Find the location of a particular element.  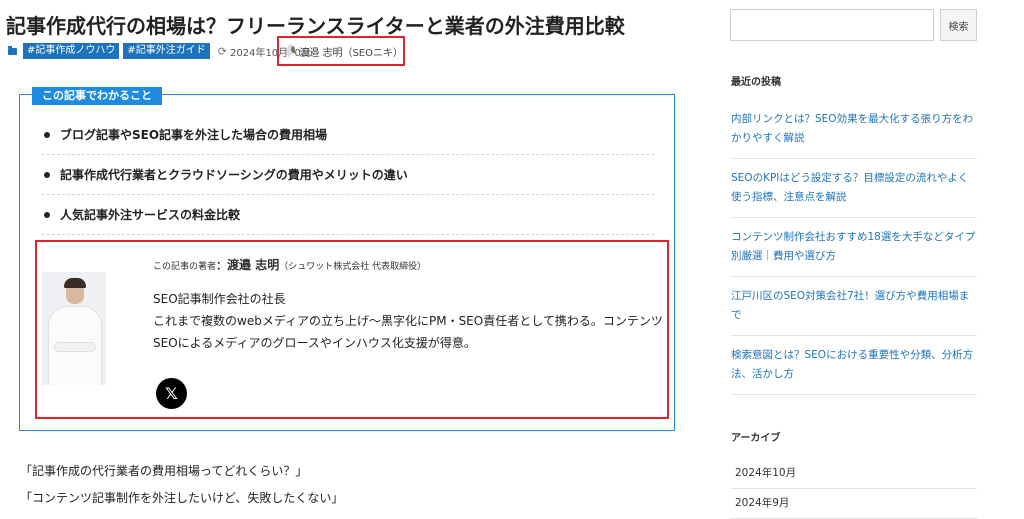

author-heading-prefix: この記事の著者 is located at coordinates (185, 267).